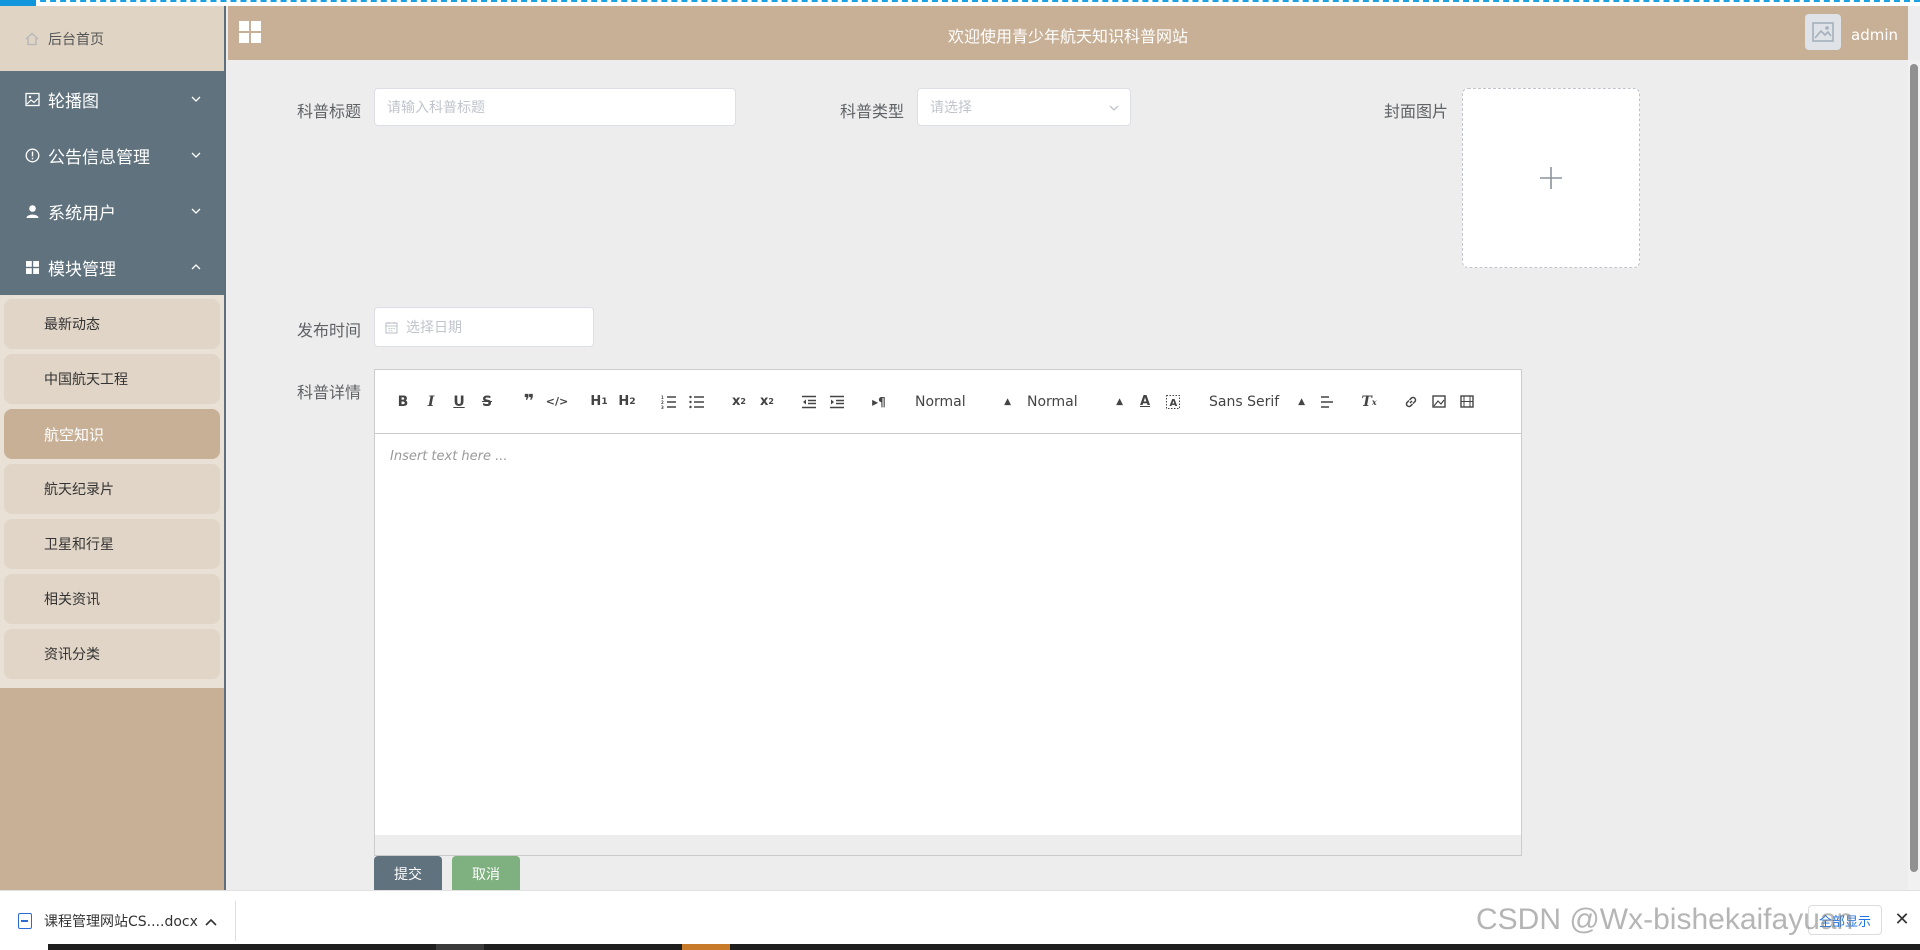 The height and width of the screenshot is (950, 1920). Describe the element at coordinates (112, 267) in the screenshot. I see `sidebar-item-modules: 模块管理` at that location.